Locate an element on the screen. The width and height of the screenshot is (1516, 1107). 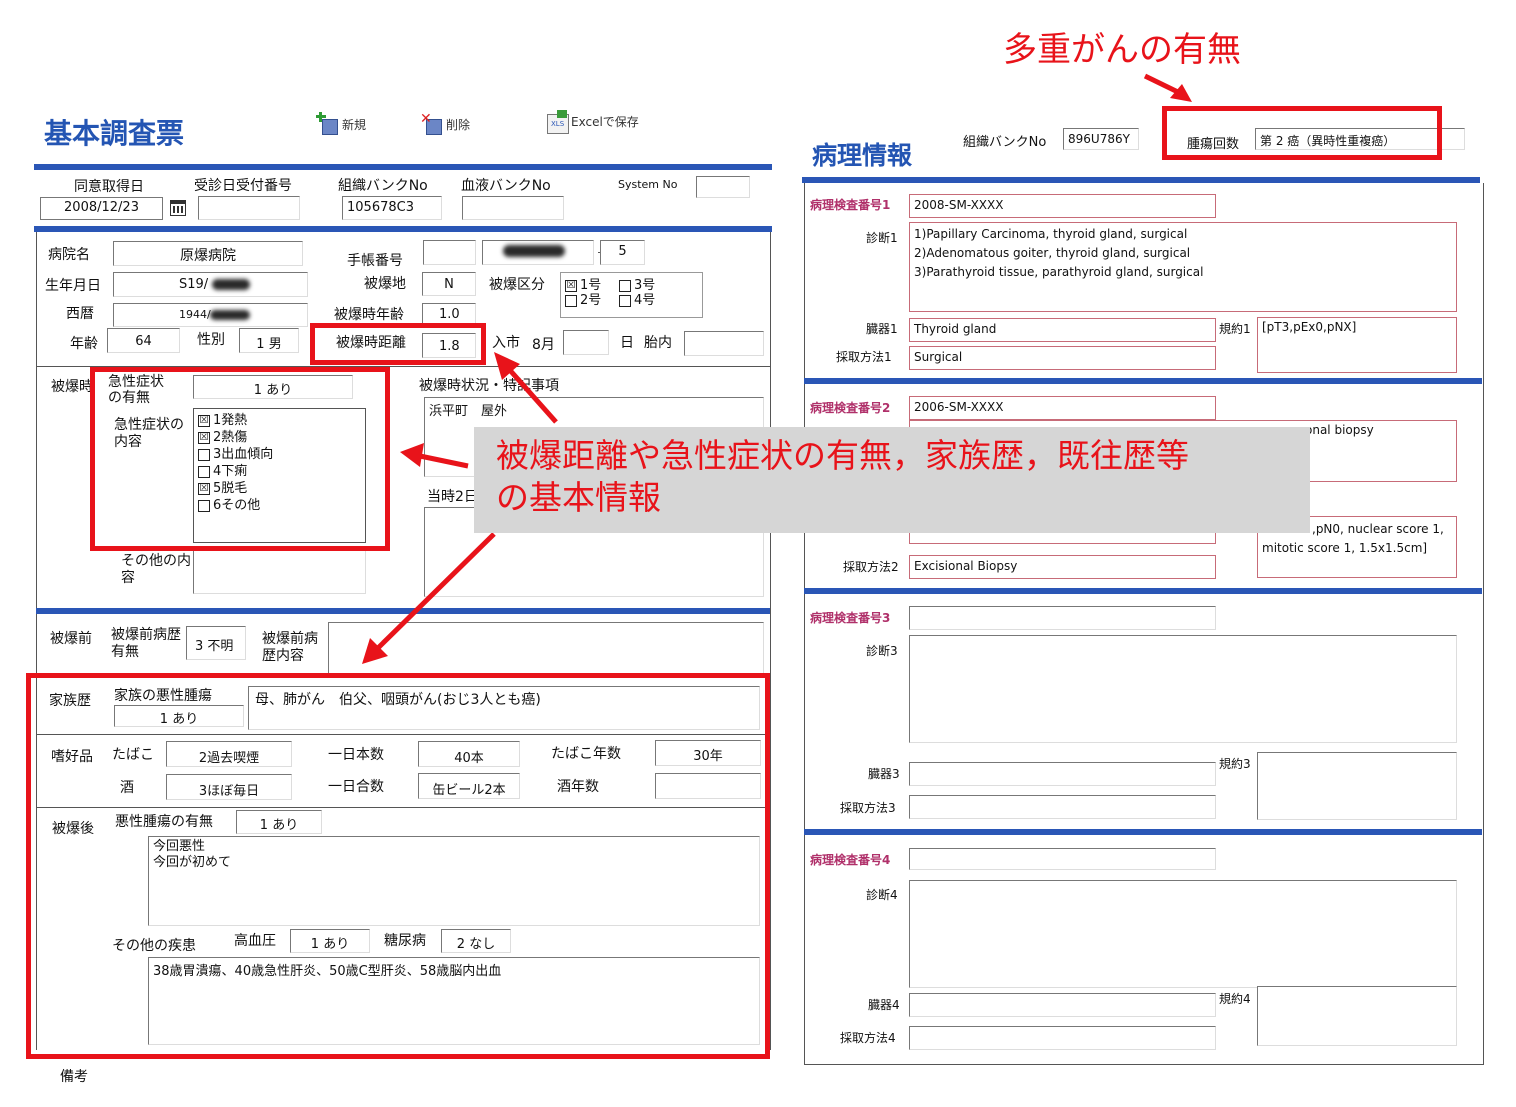
callout-line-2: の基本情報 is located at coordinates (578, 497).